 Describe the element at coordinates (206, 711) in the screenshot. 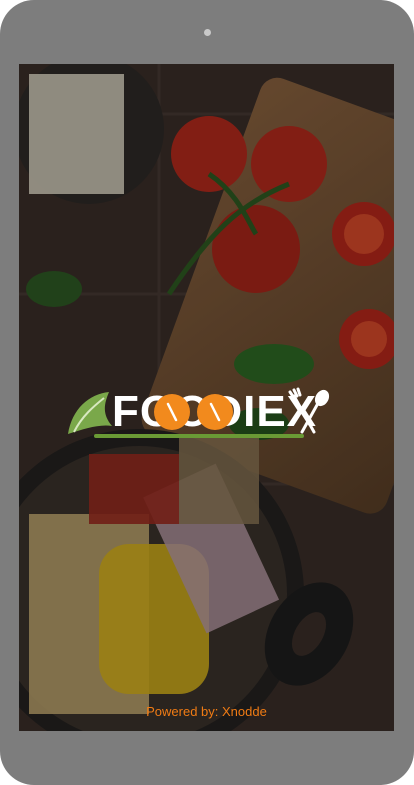

I see `powered-by-label: Powered by: Xnodde` at that location.